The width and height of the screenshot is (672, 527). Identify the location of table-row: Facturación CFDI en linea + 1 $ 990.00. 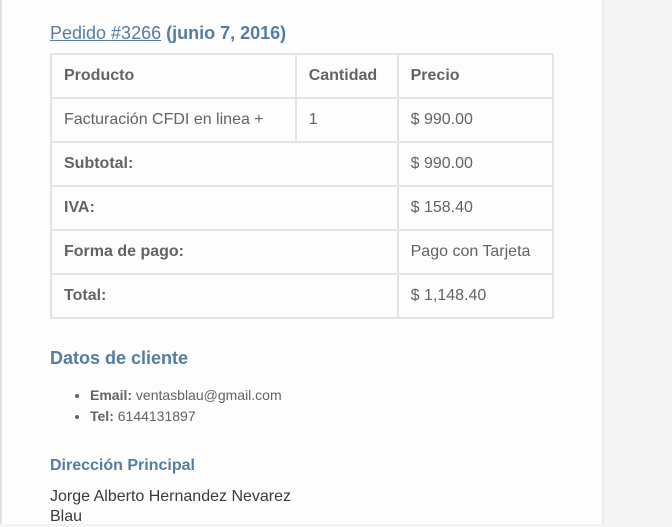
(302, 120).